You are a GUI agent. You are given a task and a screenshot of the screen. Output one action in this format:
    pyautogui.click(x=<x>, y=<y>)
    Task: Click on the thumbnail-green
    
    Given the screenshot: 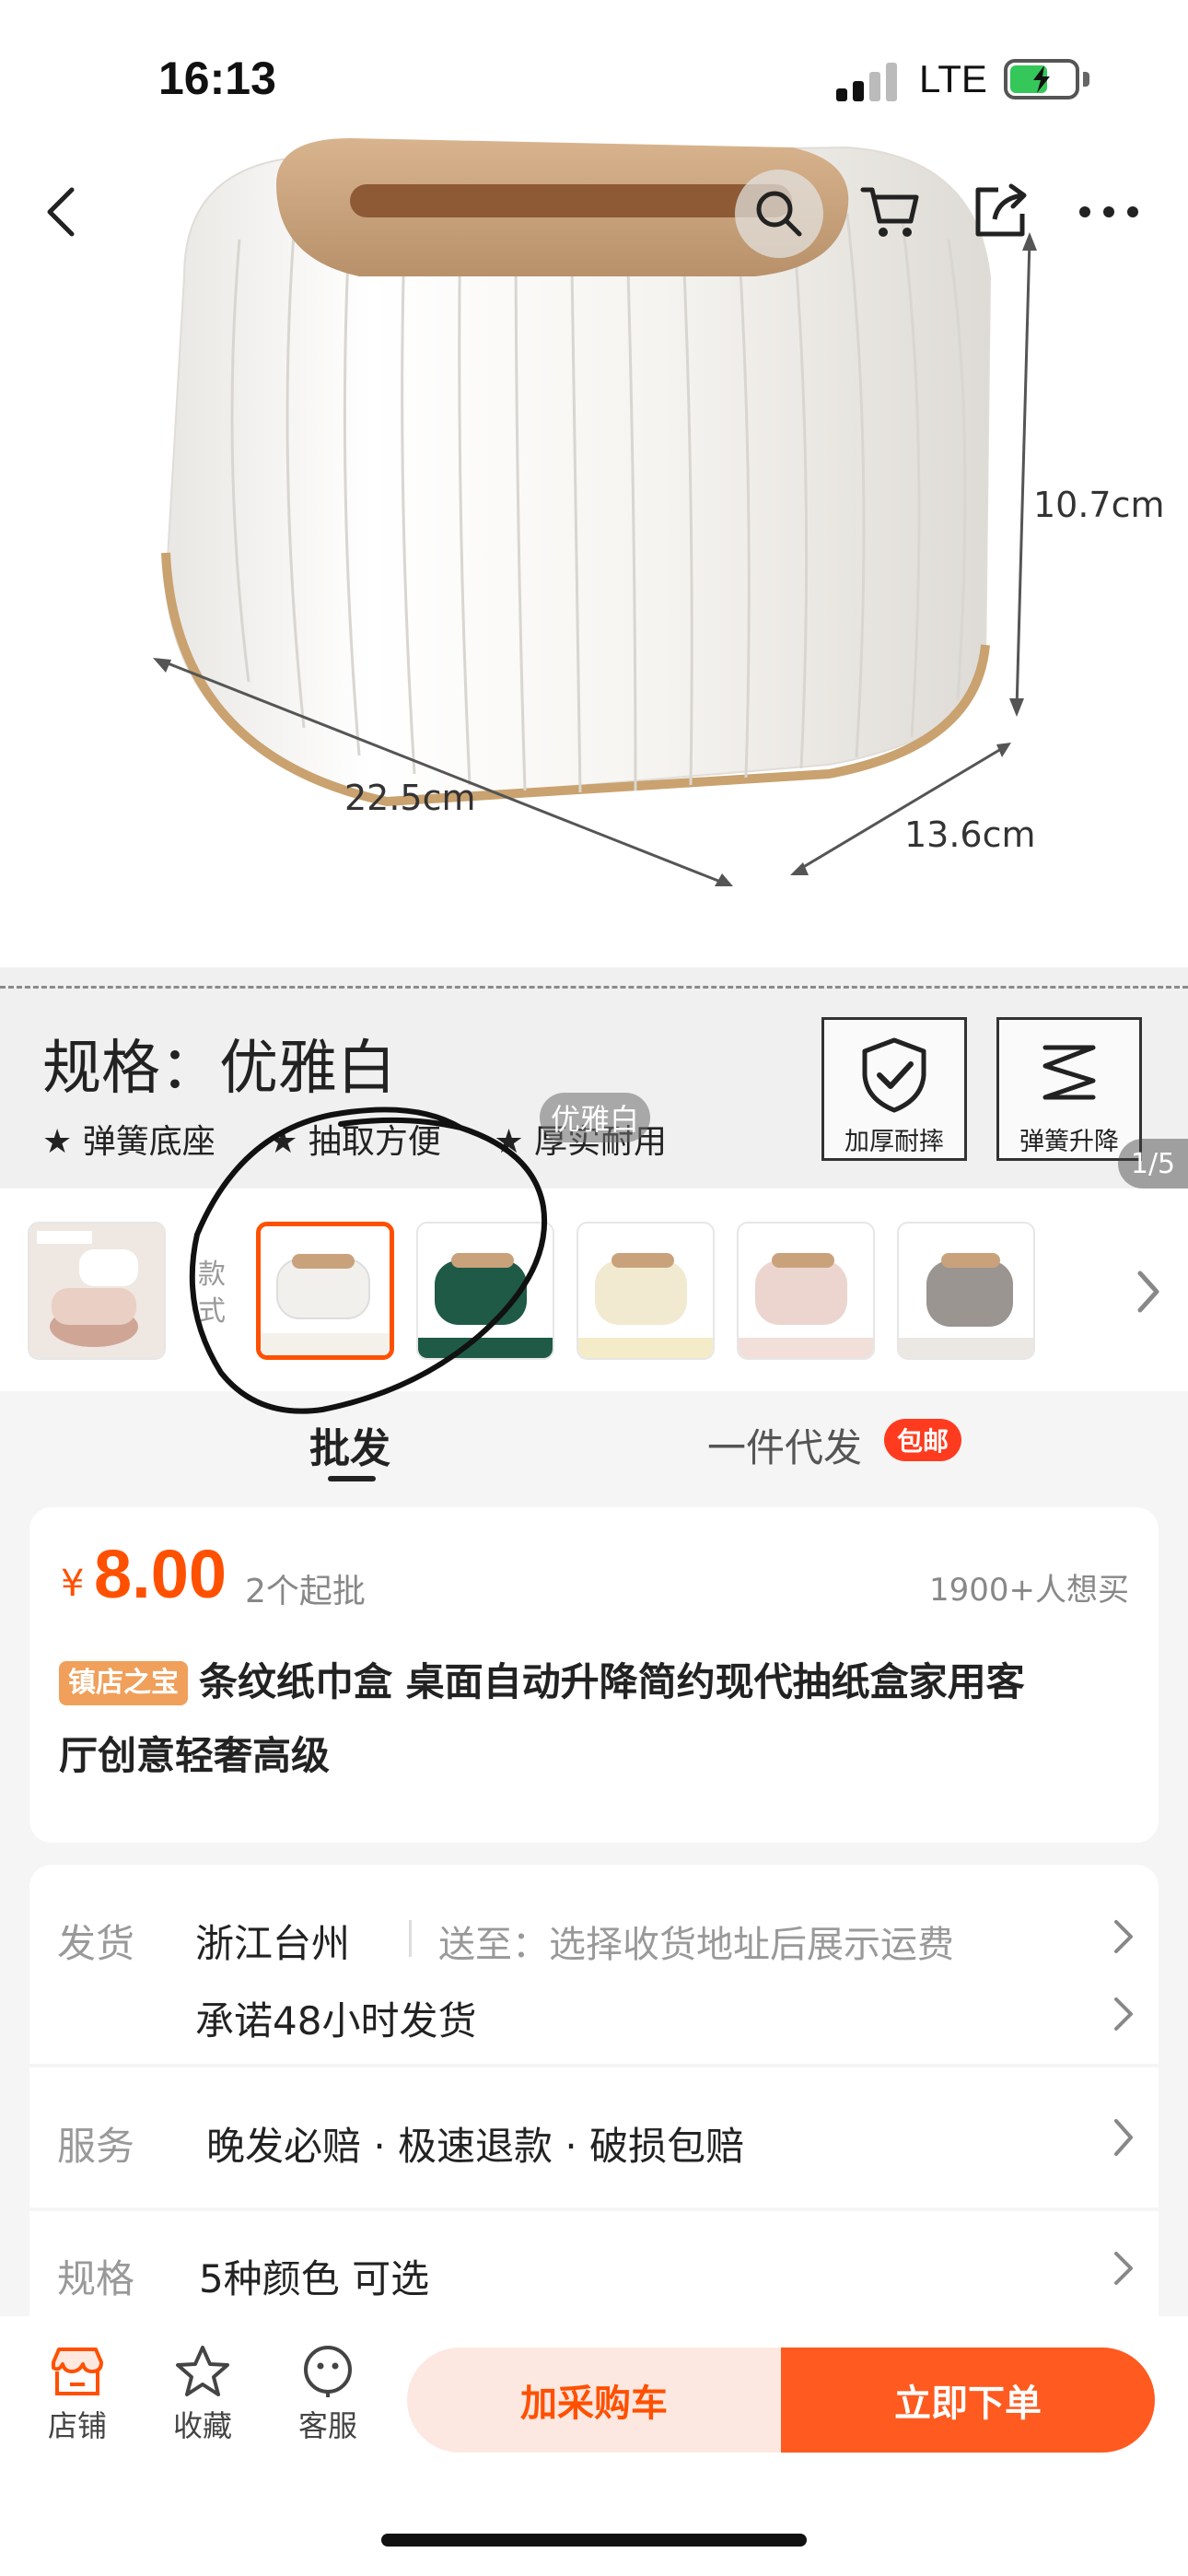 What is the action you would take?
    pyautogui.click(x=485, y=1291)
    